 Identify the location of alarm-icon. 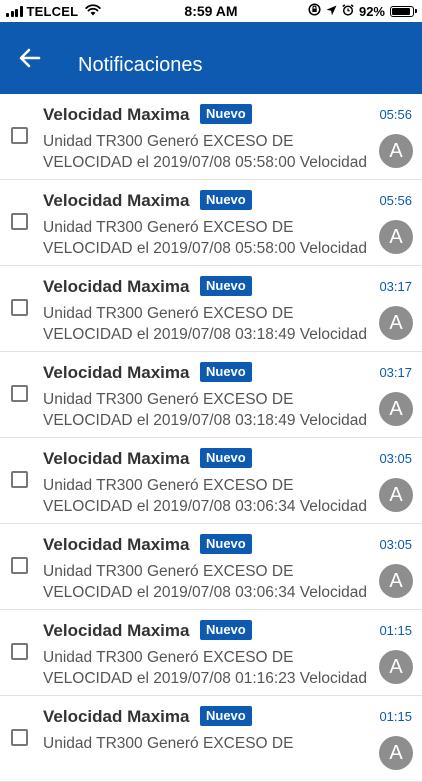
(348, 11).